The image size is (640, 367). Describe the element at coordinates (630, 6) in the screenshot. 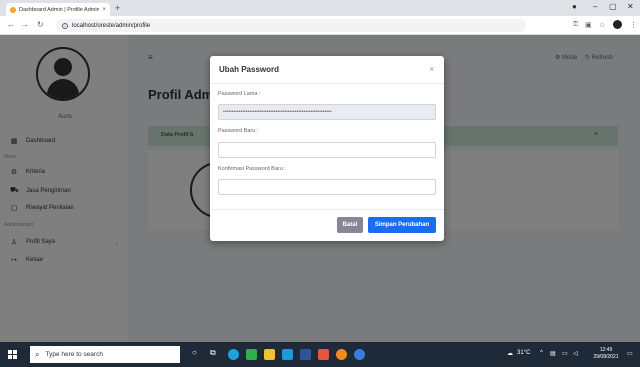

I see `close-window-icon: ✕` at that location.